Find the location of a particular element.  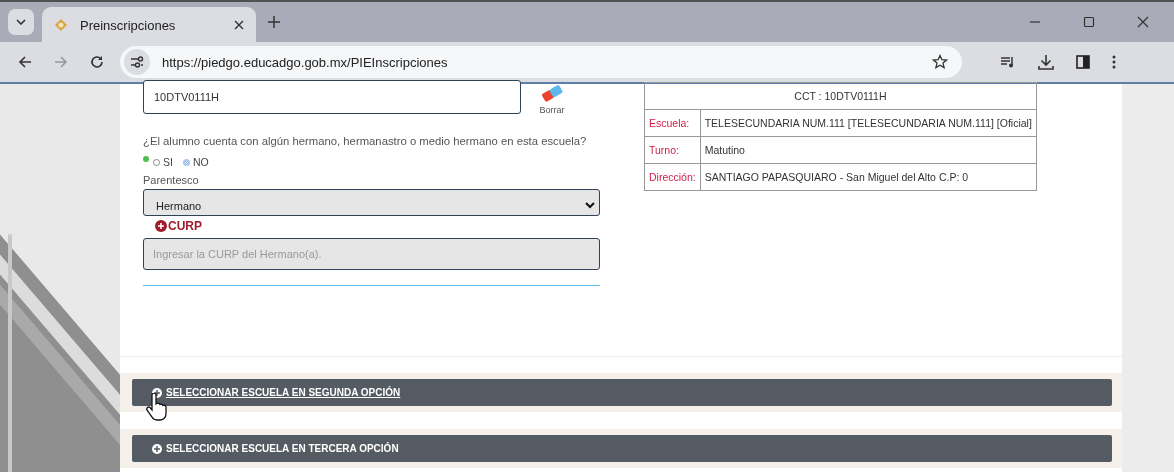

site-settings-icon is located at coordinates (137, 62).